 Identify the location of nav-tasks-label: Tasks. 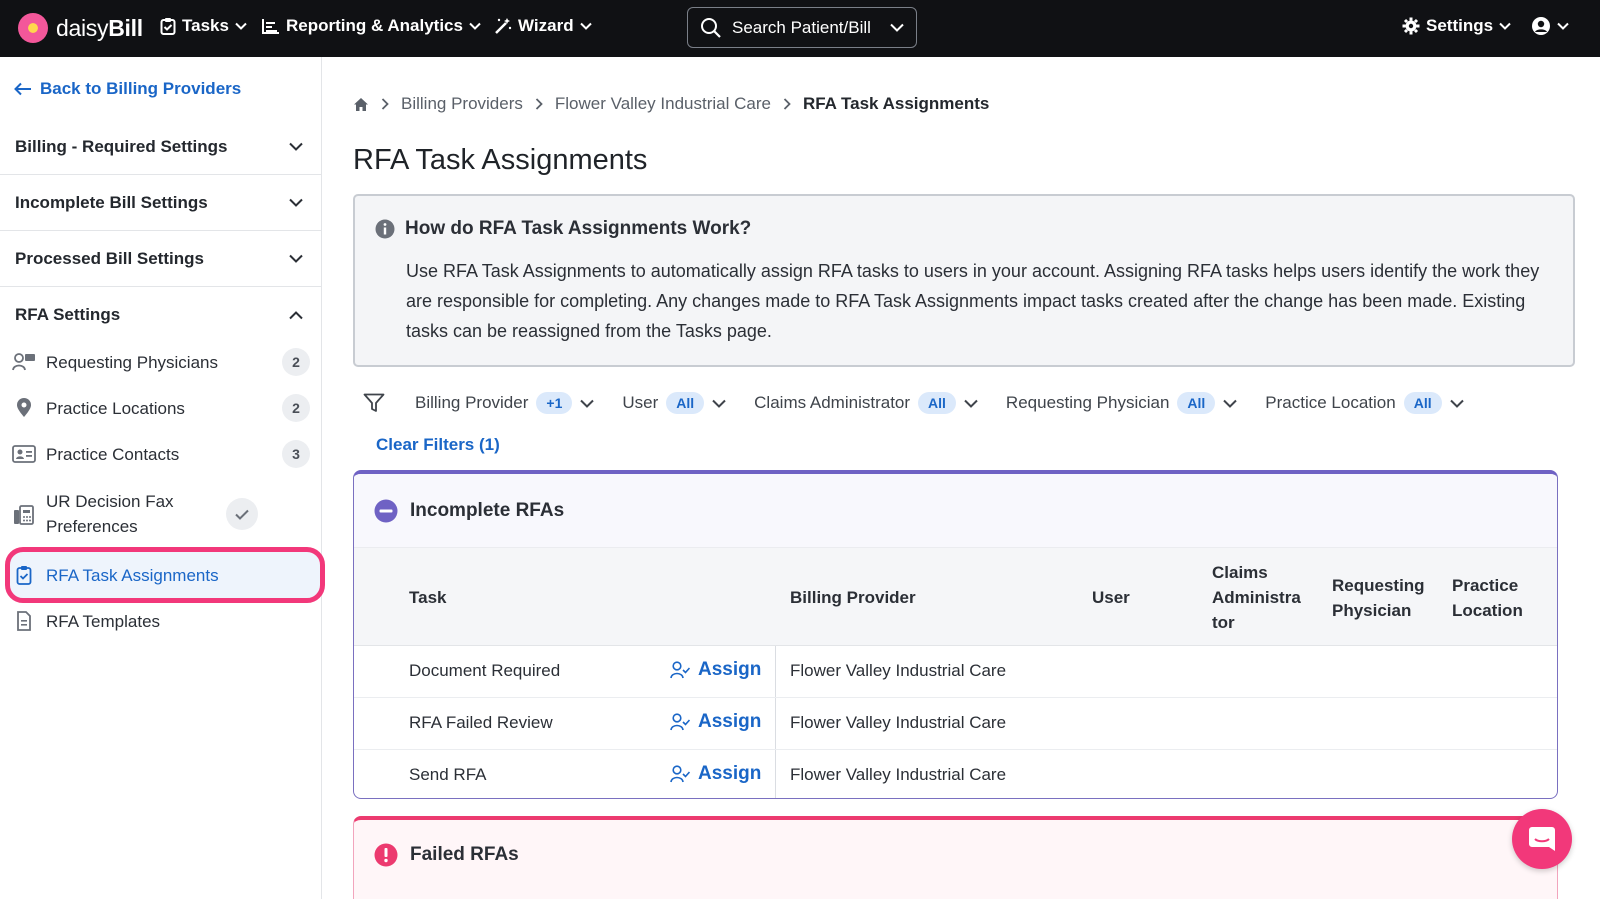
(205, 25).